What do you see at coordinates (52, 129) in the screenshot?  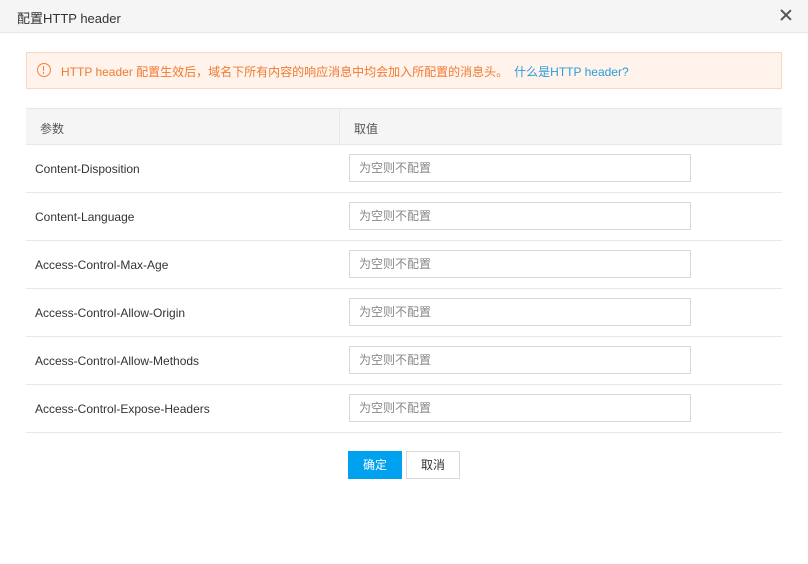 I see `column-header-param: 参数` at bounding box center [52, 129].